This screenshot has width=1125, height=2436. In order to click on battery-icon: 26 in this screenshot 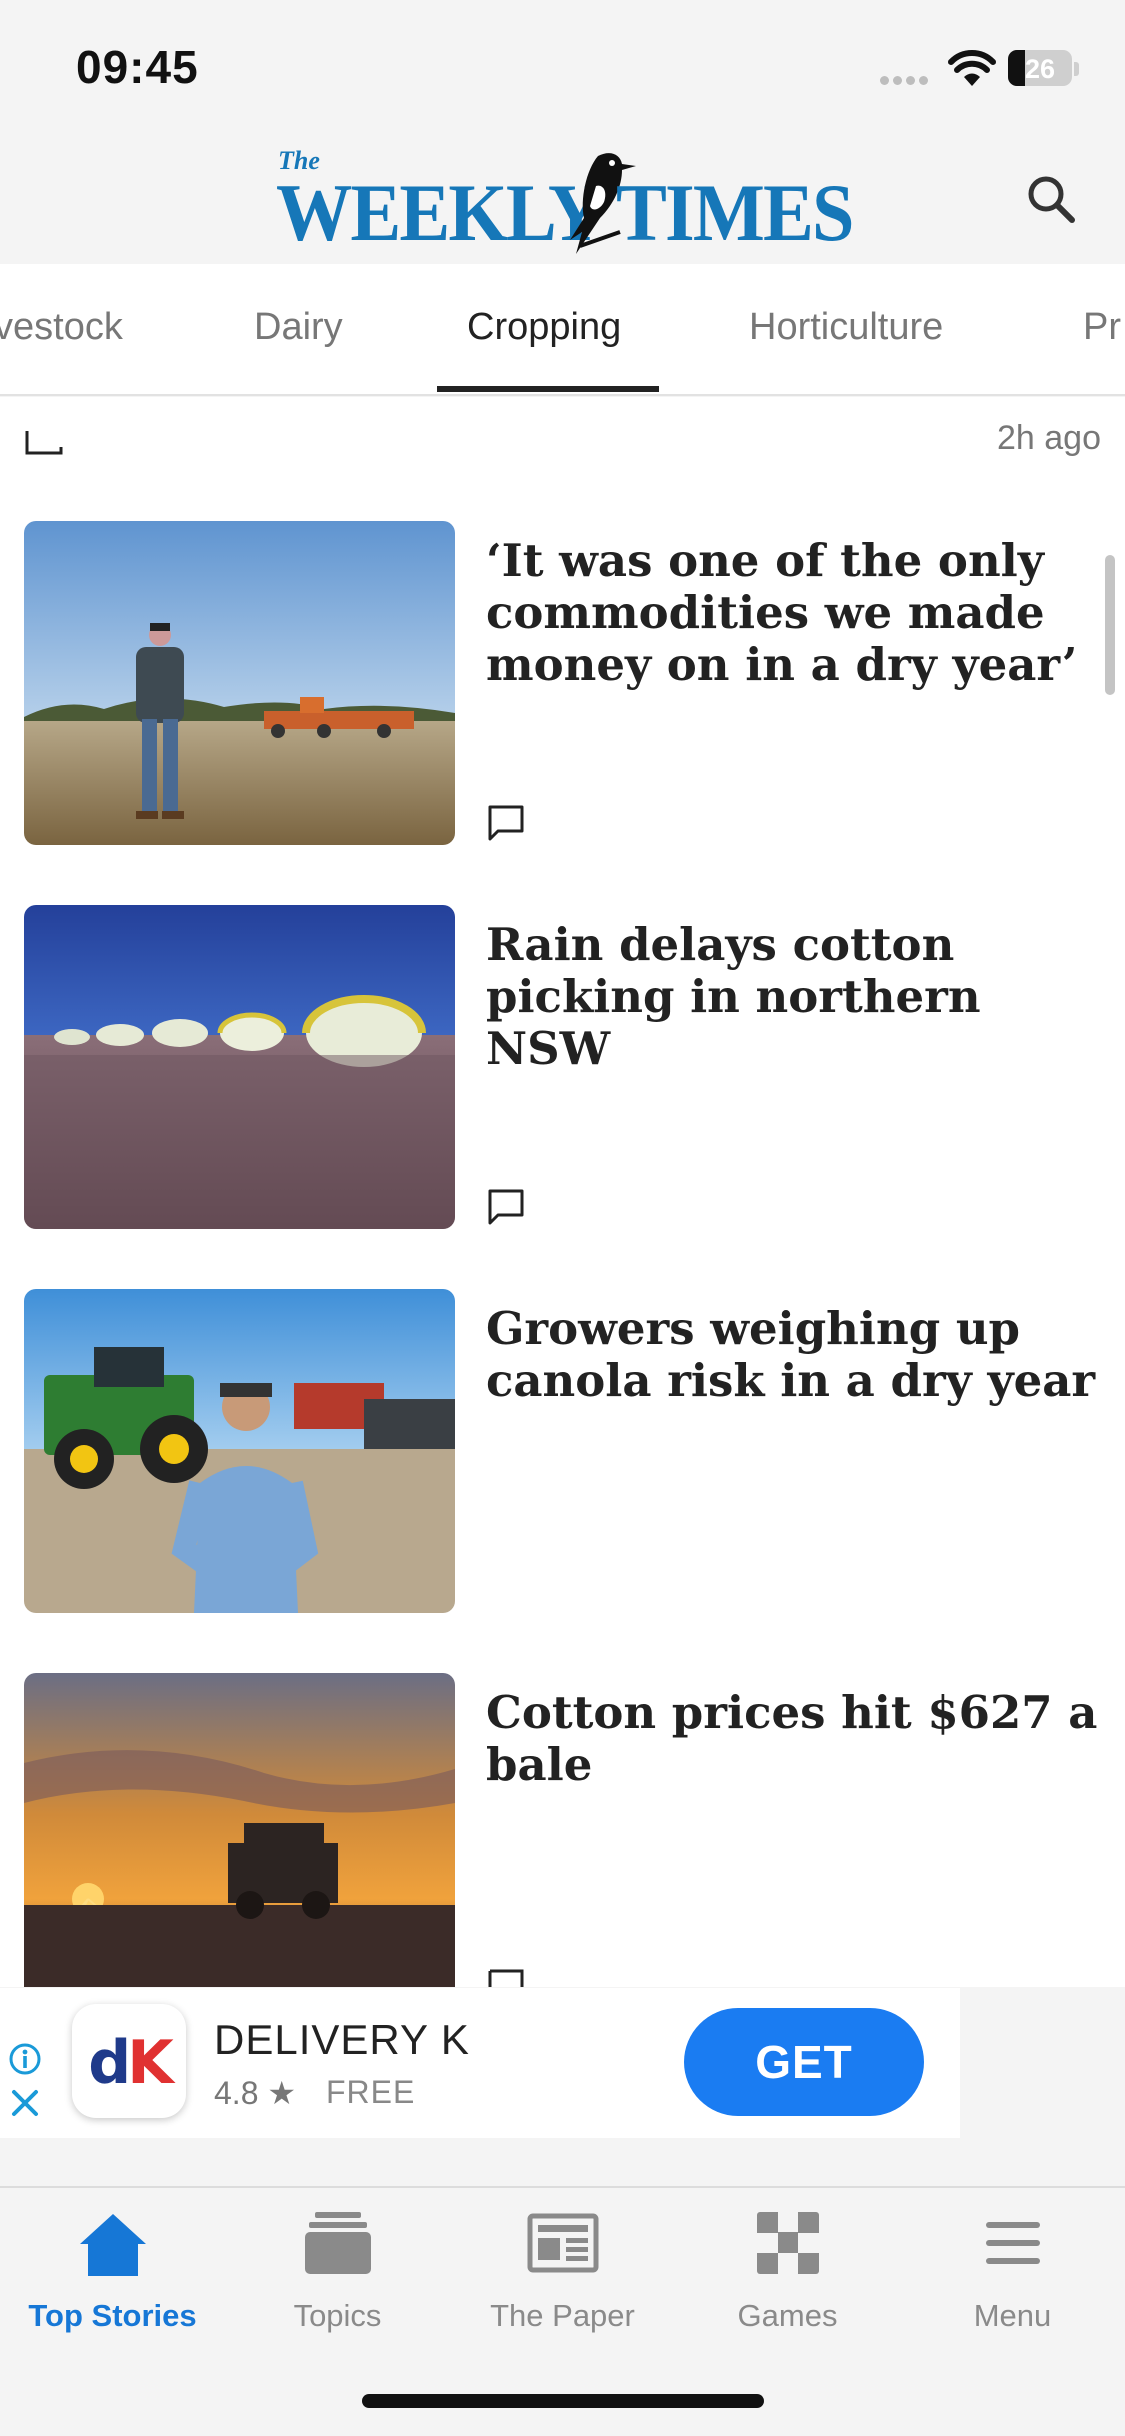, I will do `click(1040, 68)`.